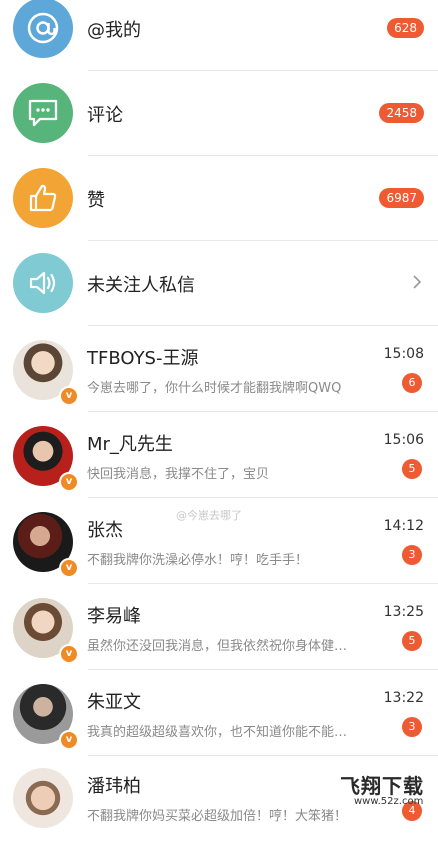  Describe the element at coordinates (96, 200) in the screenshot. I see `likes-label: 赞` at that location.